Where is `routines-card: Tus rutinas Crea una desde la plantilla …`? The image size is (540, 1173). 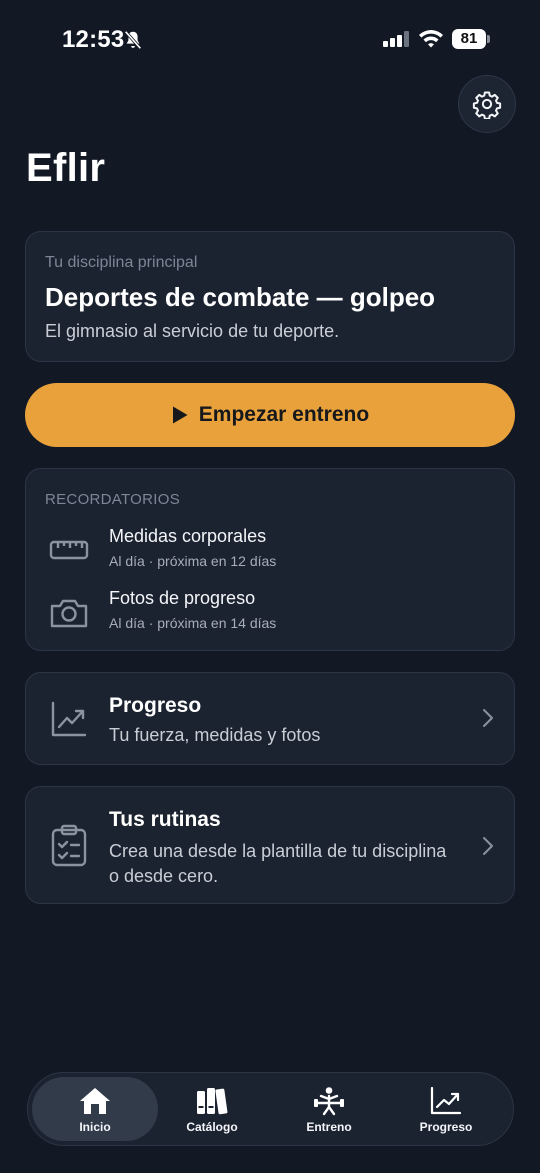 routines-card: Tus rutinas Crea una desde la plantilla … is located at coordinates (270, 845).